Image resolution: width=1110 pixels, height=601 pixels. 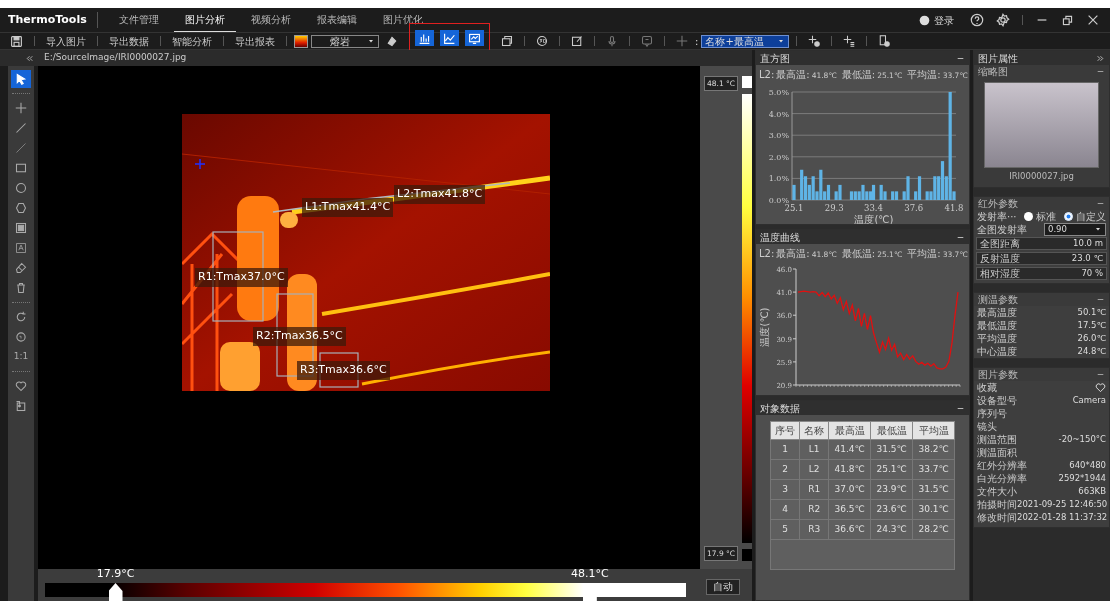 What do you see at coordinates (1091, 351) in the screenshot?
I see `property-value: 24.8℃` at bounding box center [1091, 351].